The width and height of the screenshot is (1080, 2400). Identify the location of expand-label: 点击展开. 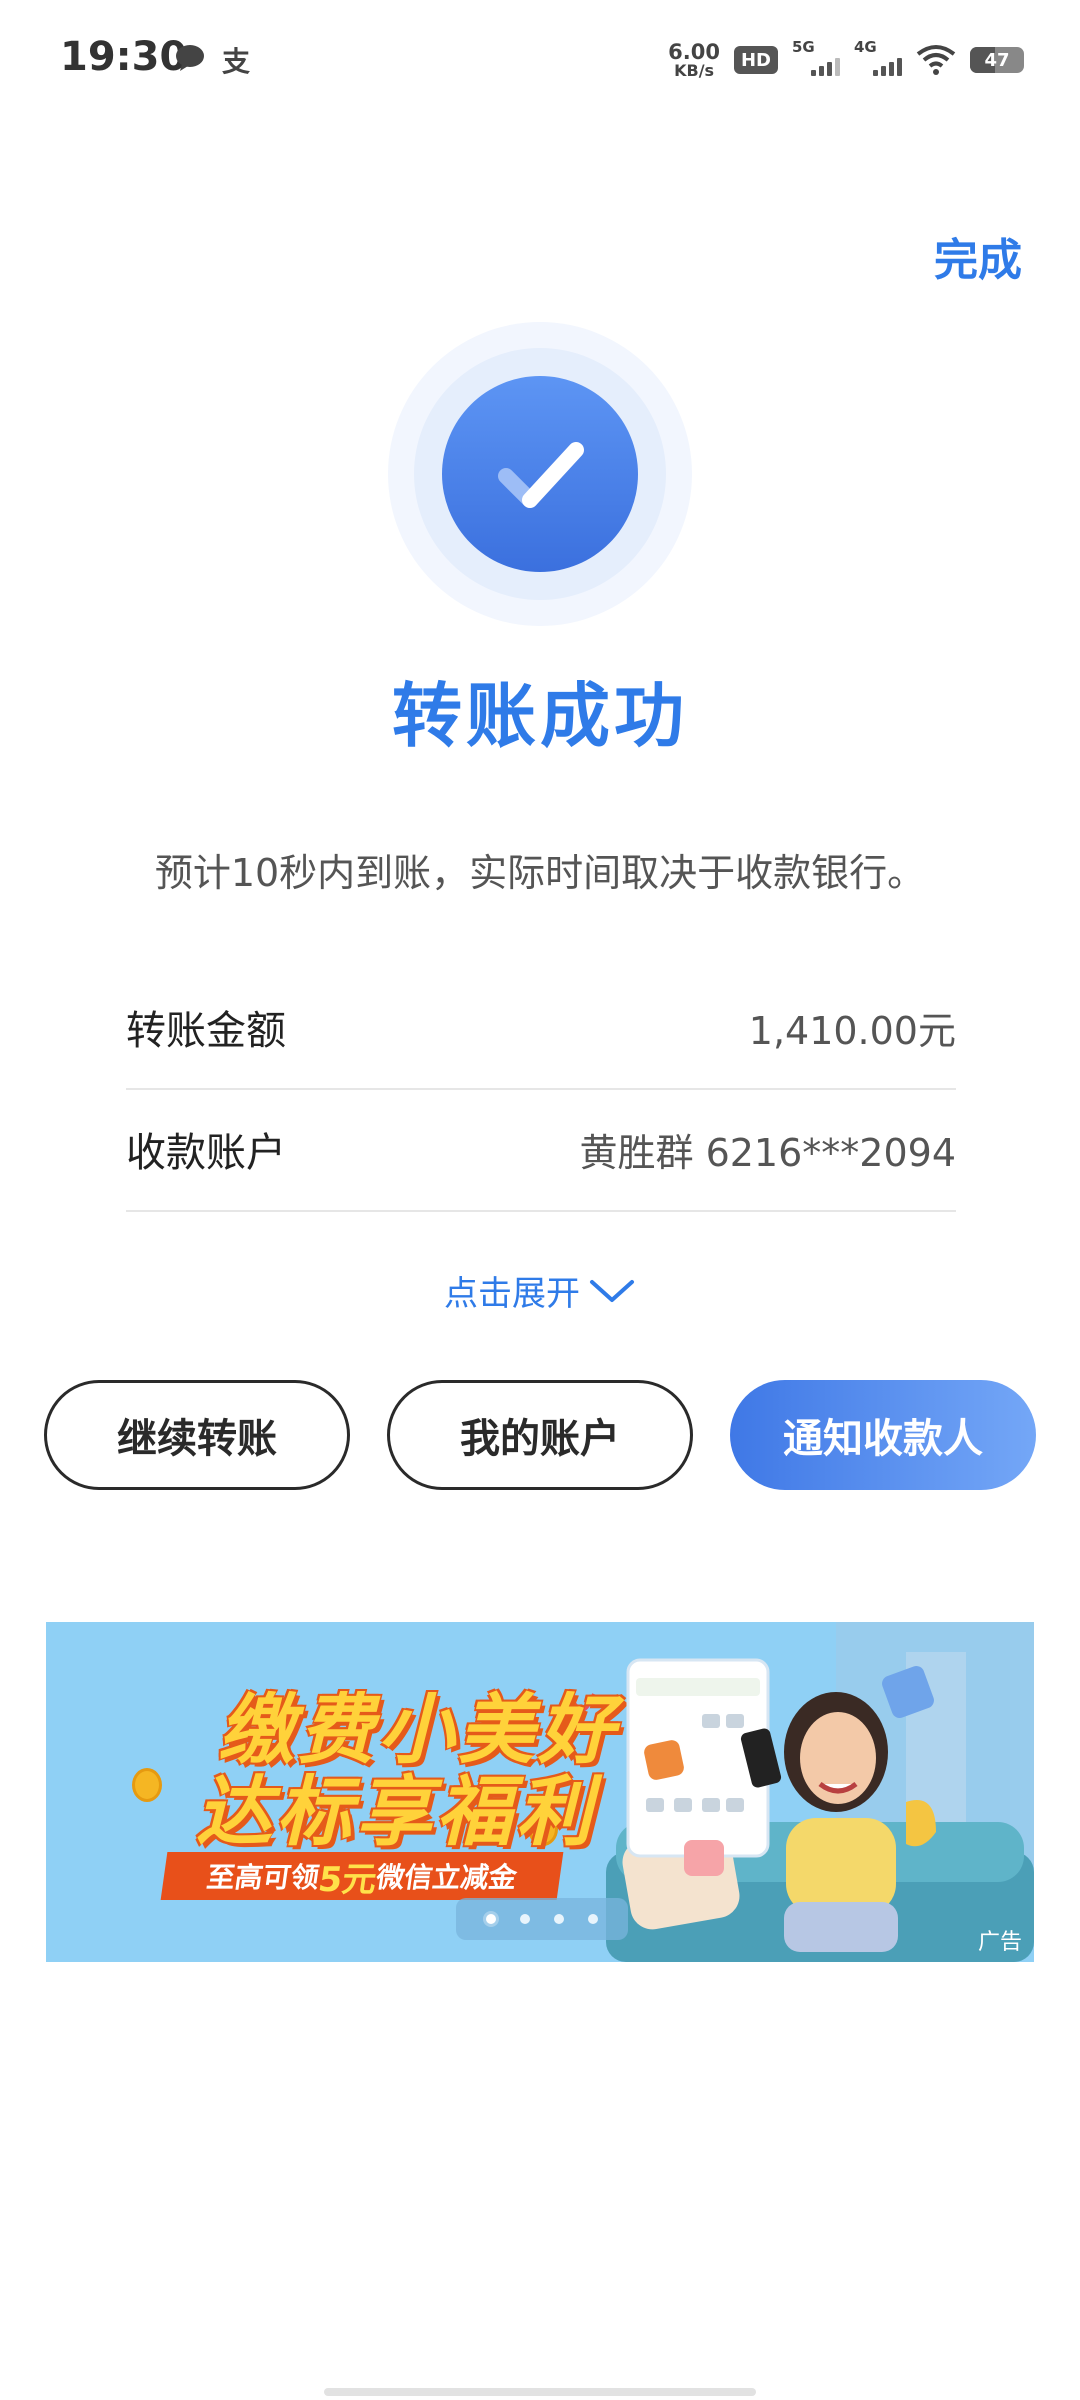
(512, 1294).